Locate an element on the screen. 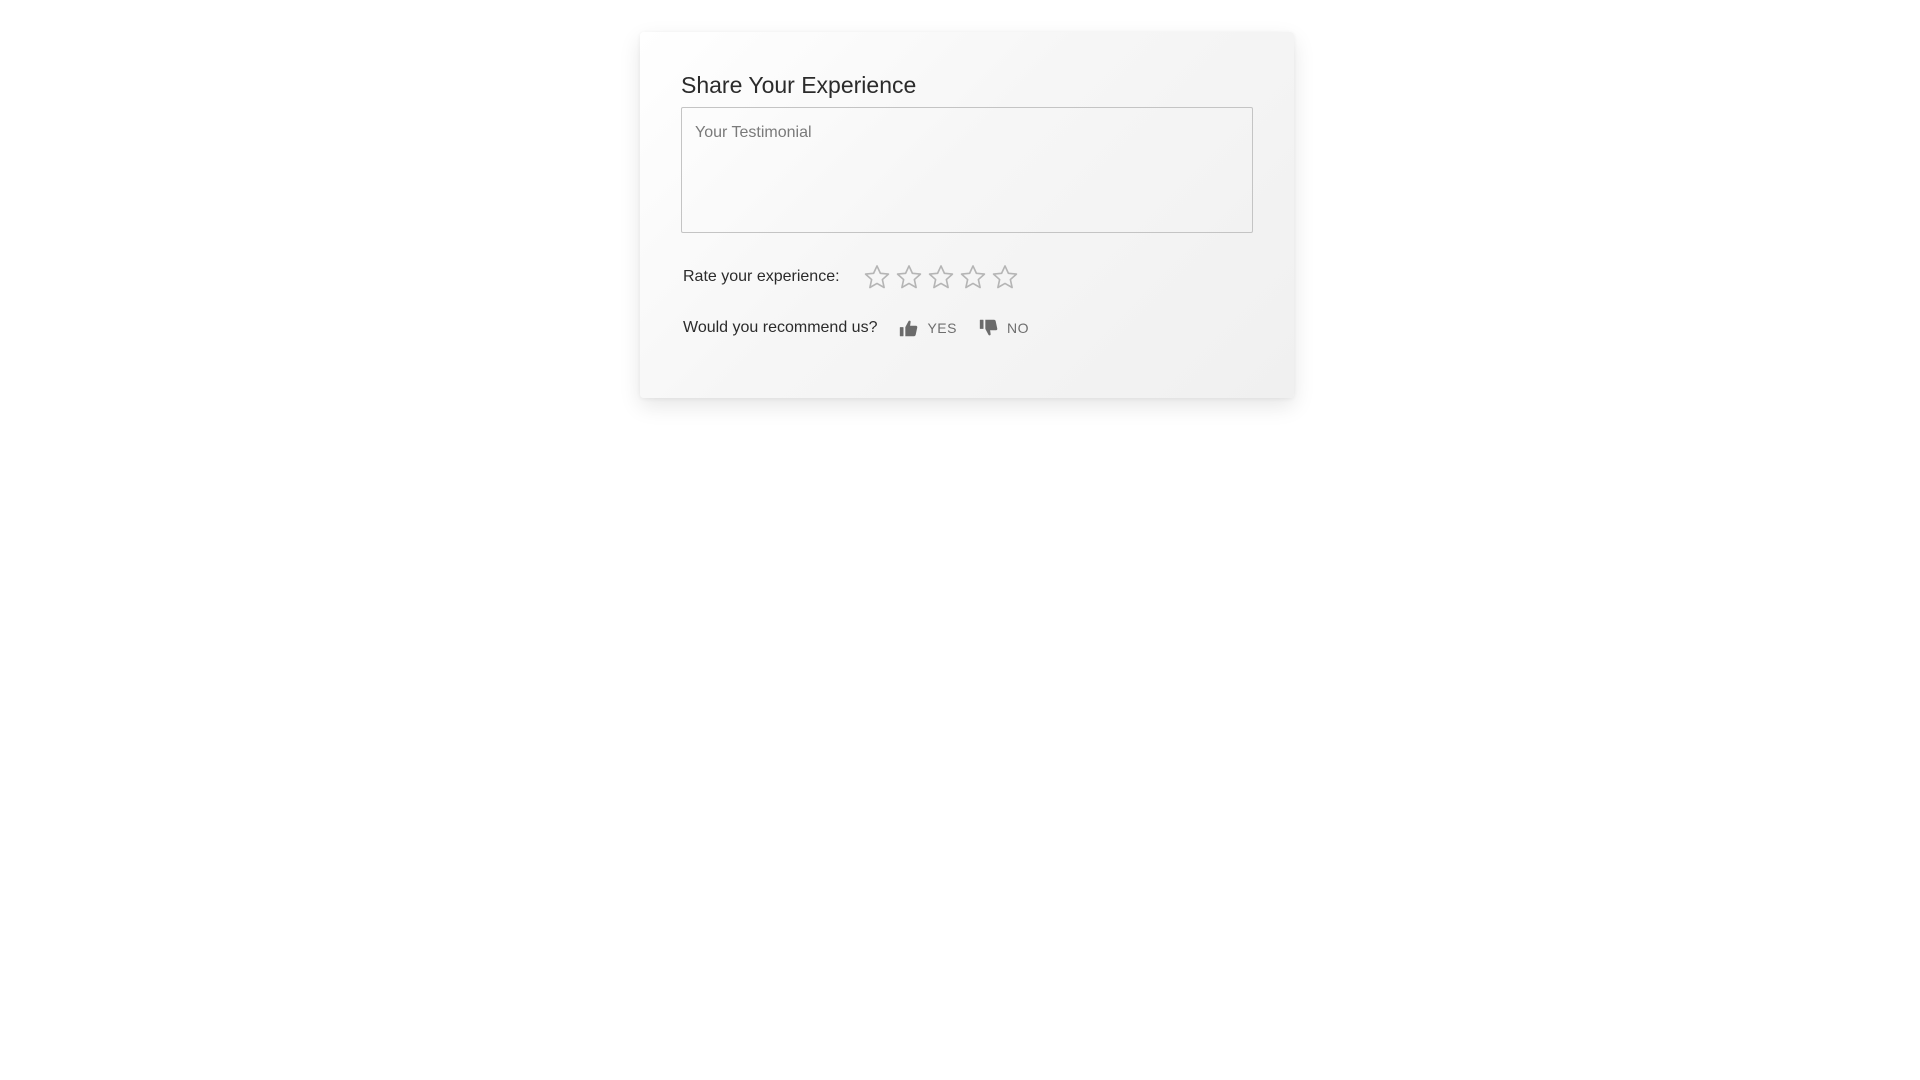  testimonial-textarea is located at coordinates (967, 170).